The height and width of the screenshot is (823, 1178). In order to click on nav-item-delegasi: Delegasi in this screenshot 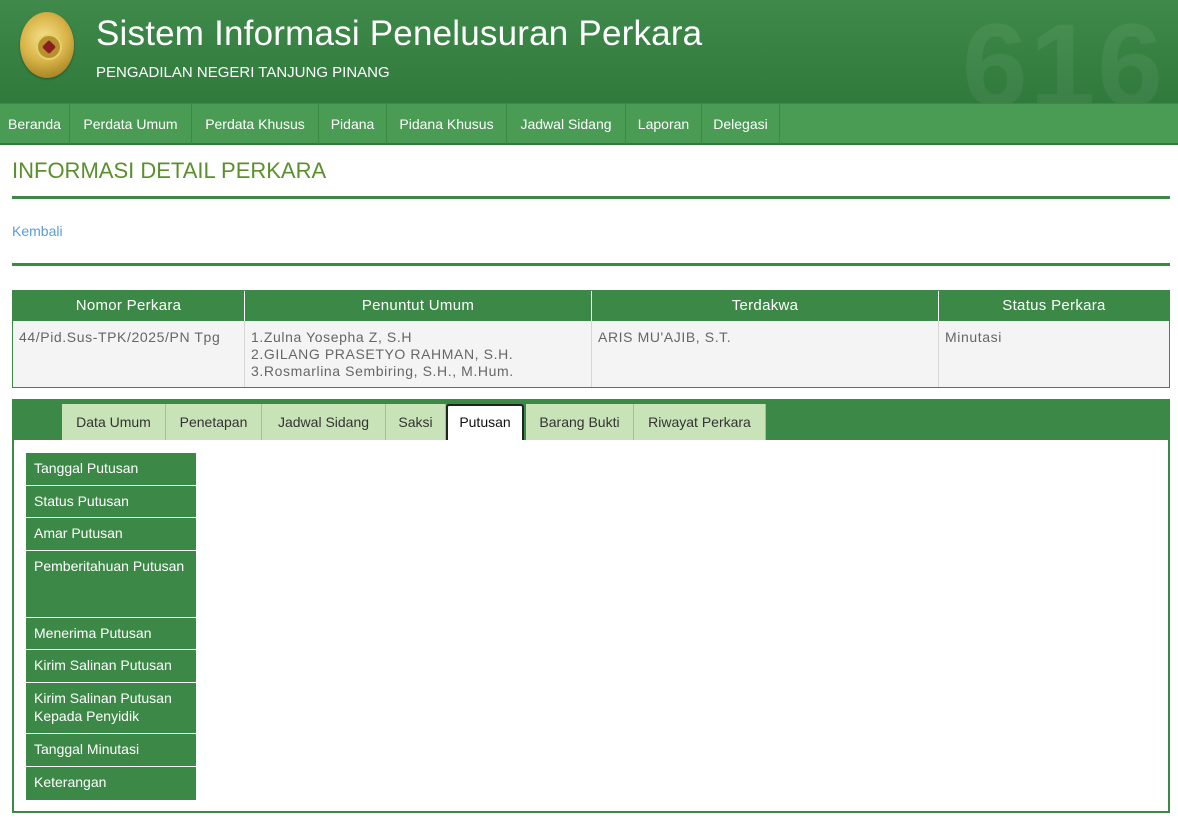, I will do `click(741, 124)`.